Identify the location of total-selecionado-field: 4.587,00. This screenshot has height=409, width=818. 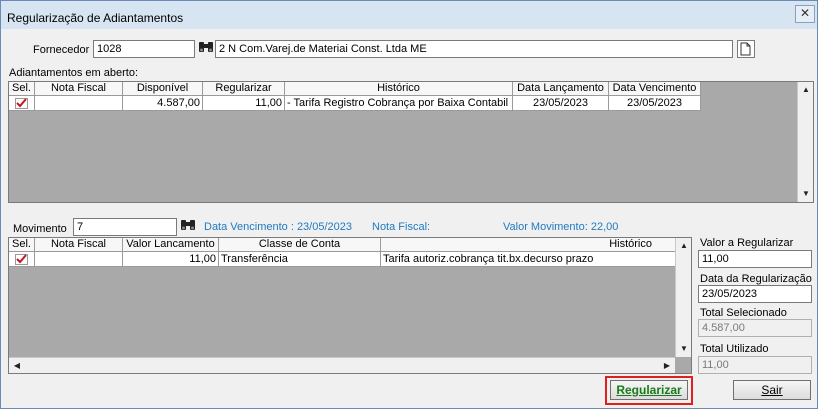
(755, 328).